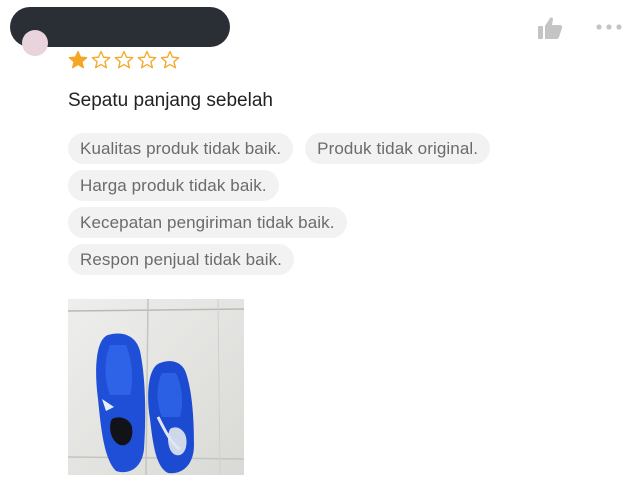  Describe the element at coordinates (207, 222) in the screenshot. I see `tag-chip: Kecepatan pengiriman tidak baik.` at that location.